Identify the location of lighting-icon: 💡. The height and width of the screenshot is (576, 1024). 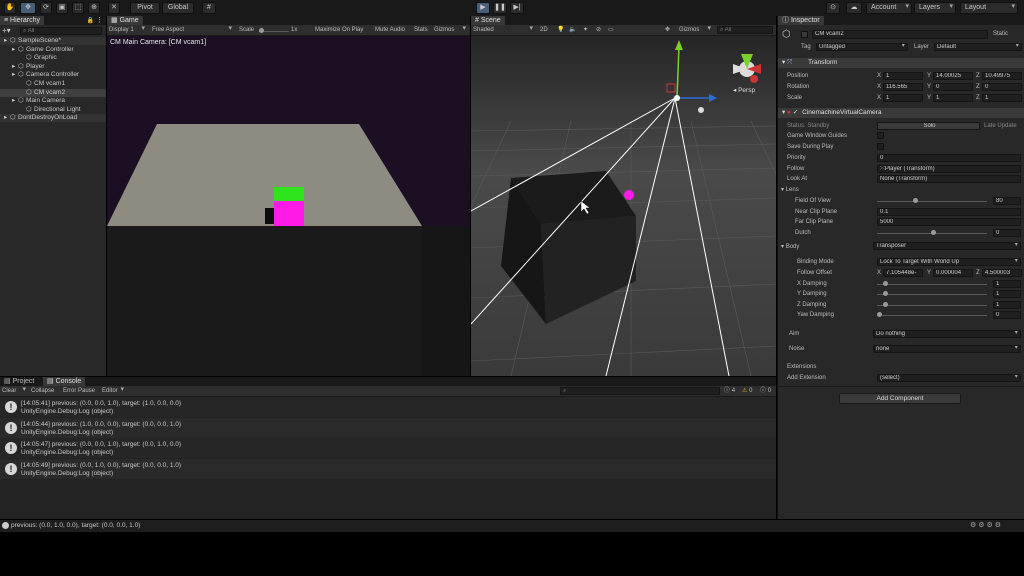
(560, 30).